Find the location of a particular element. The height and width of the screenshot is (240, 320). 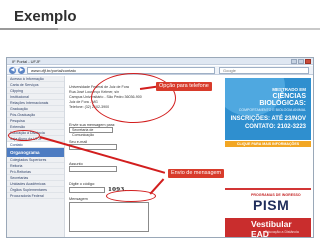

captcha-input is located at coordinates (87, 190).